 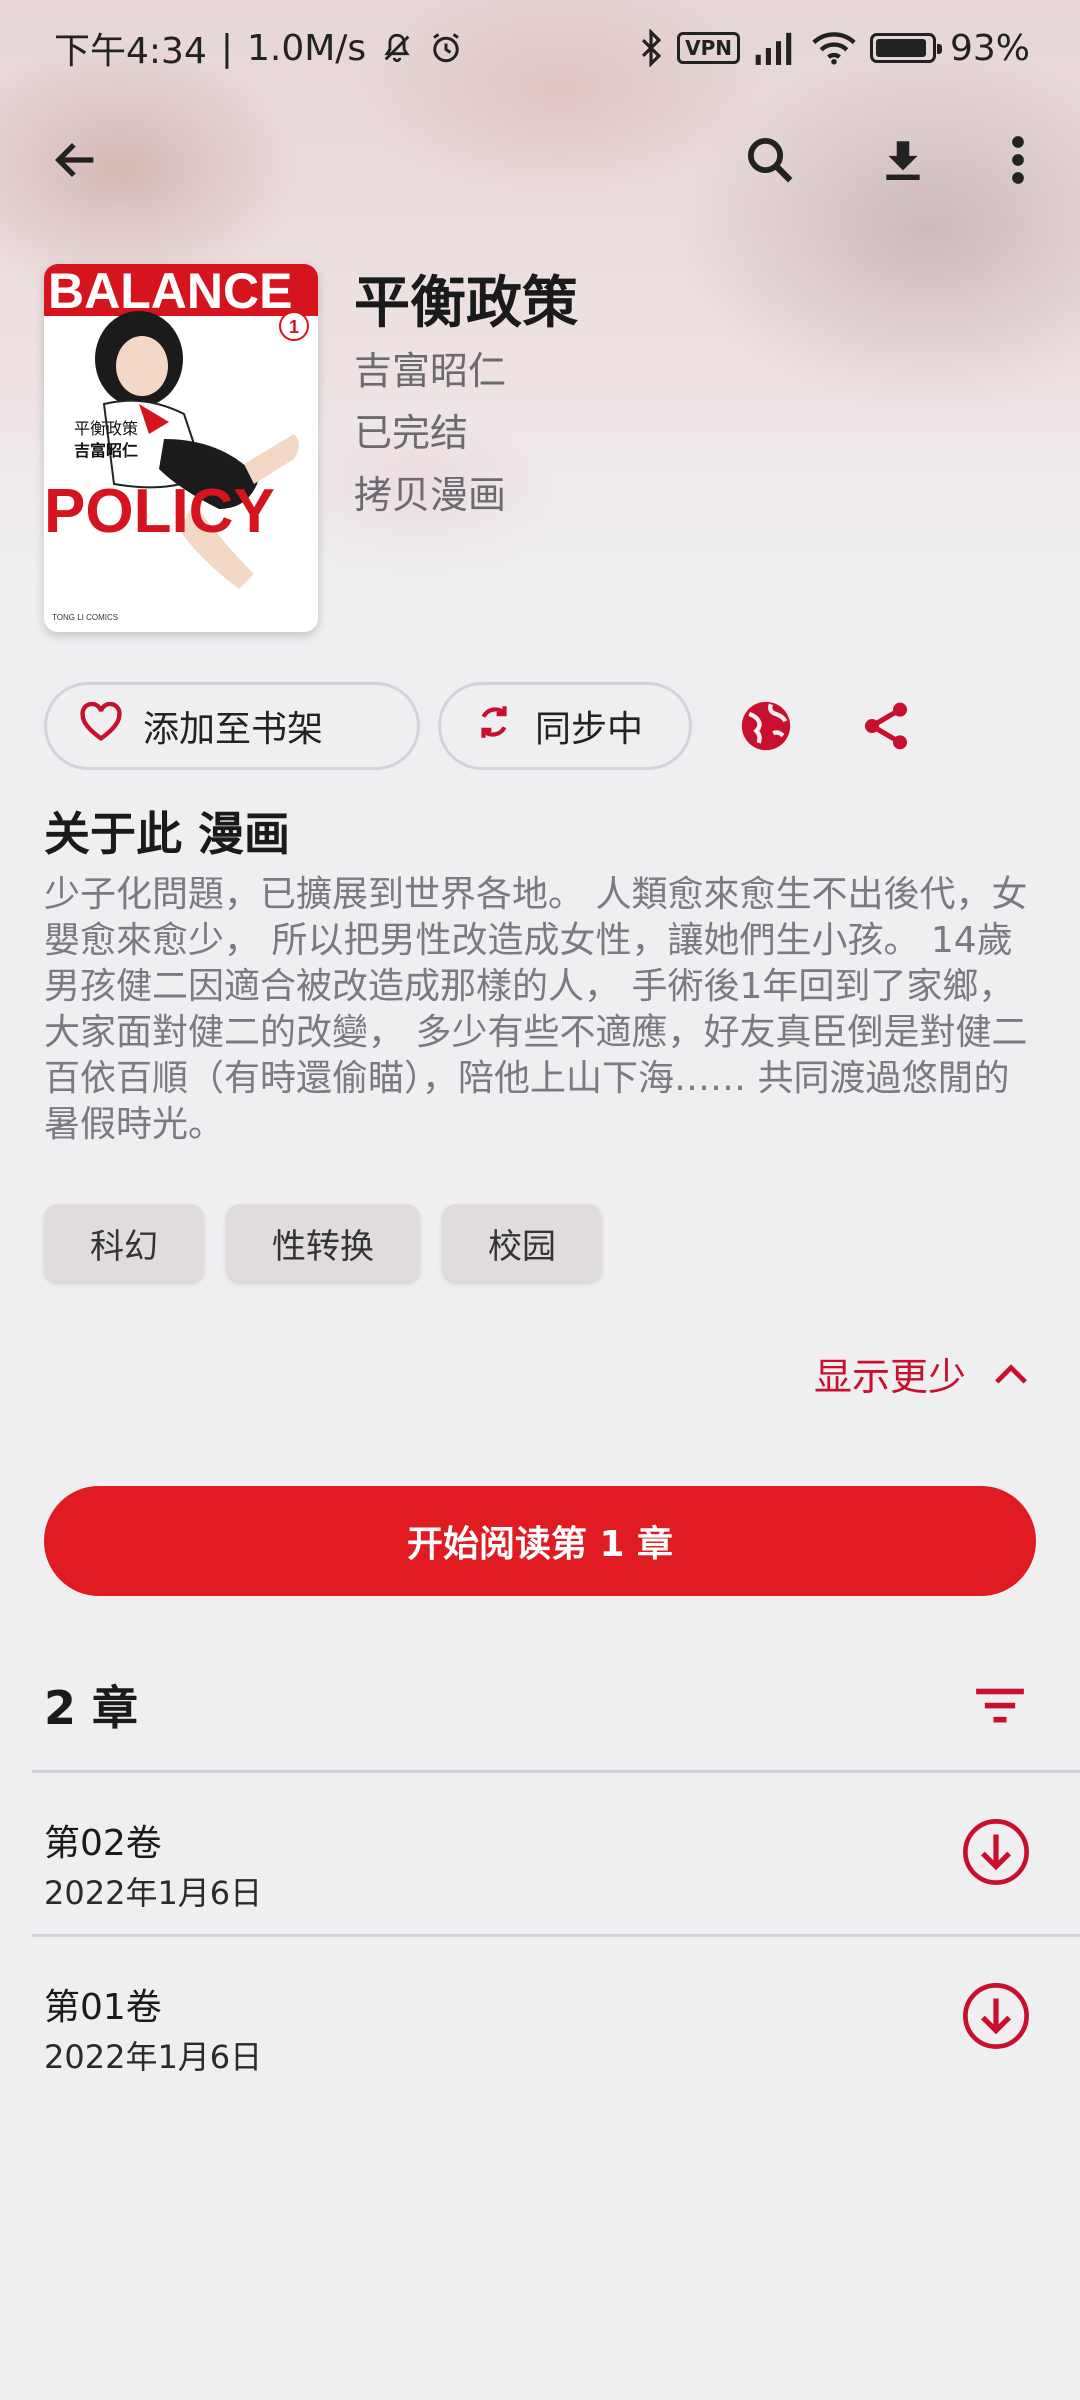 What do you see at coordinates (651, 48) in the screenshot?
I see `bluetooth-icon` at bounding box center [651, 48].